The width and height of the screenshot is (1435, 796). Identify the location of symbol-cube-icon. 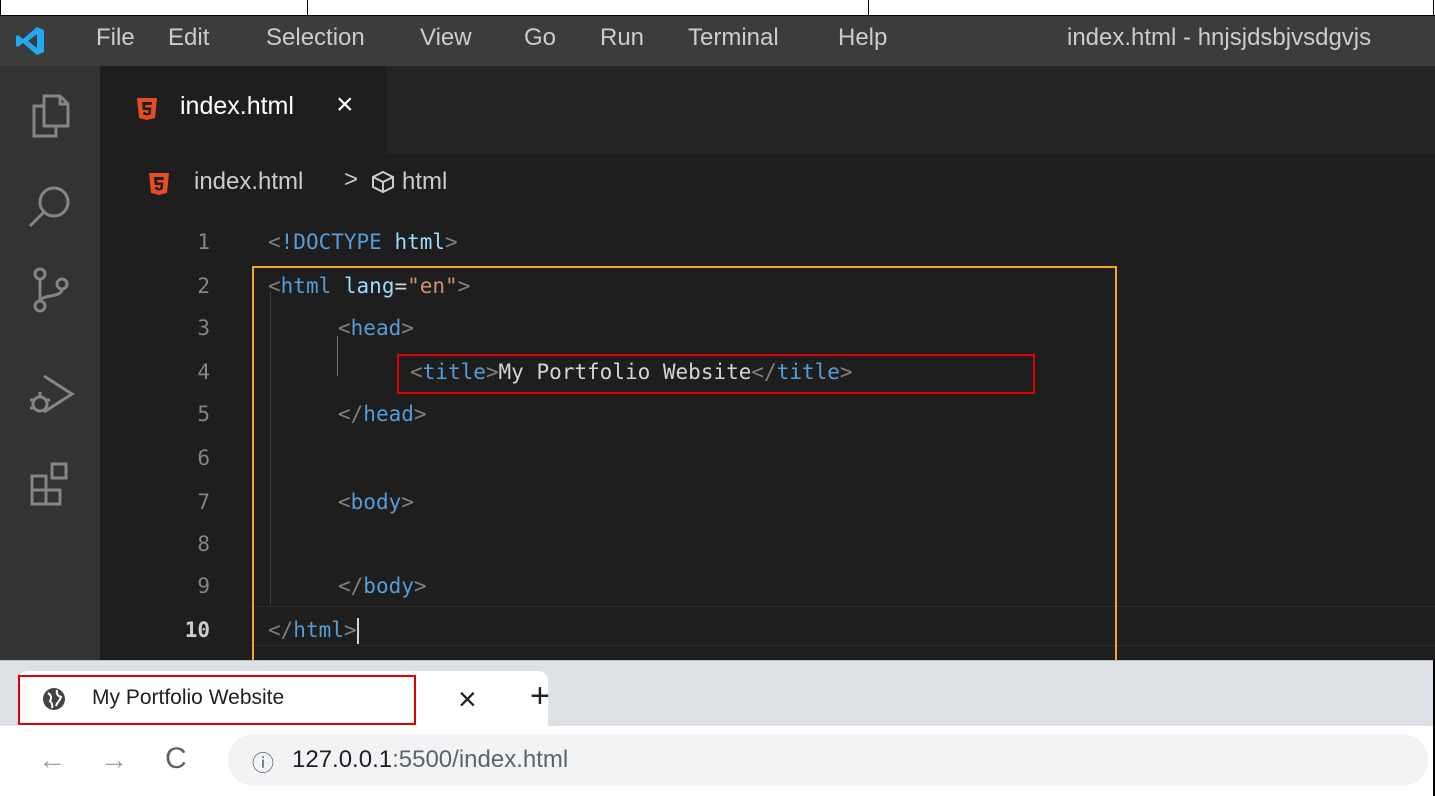
(383, 184).